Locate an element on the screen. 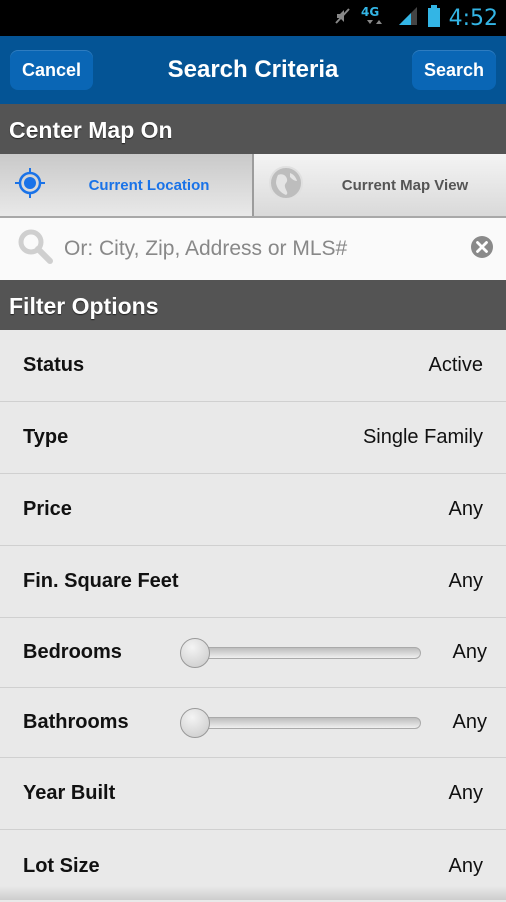  bathrooms-slider-thumb is located at coordinates (195, 723).